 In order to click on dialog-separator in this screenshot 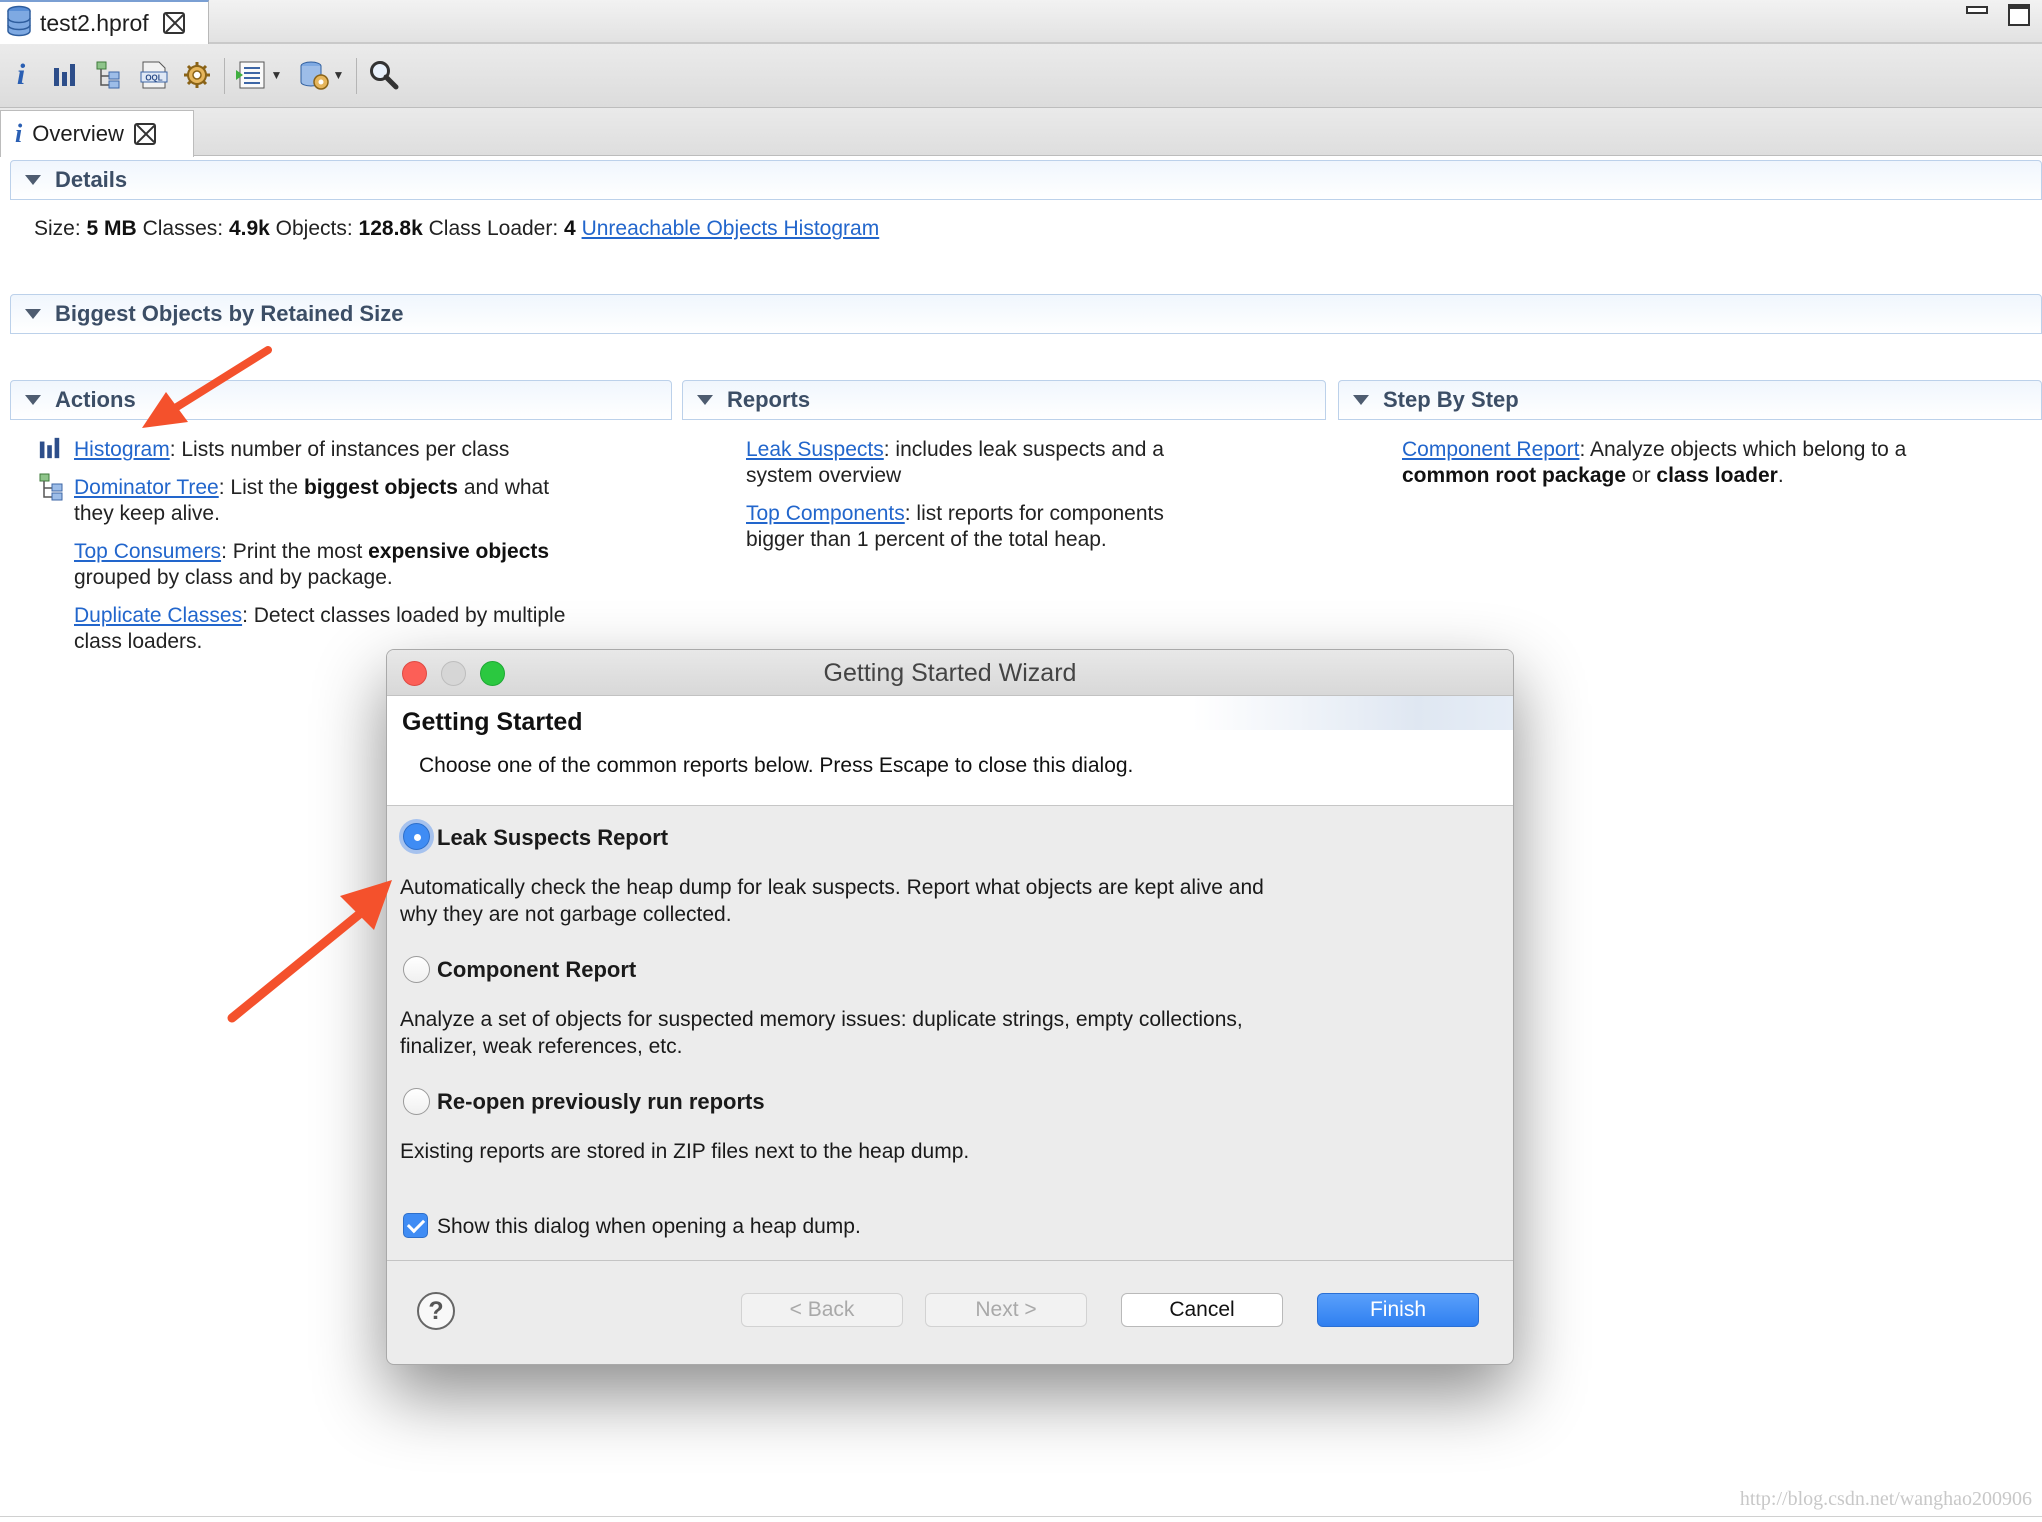, I will do `click(950, 1260)`.